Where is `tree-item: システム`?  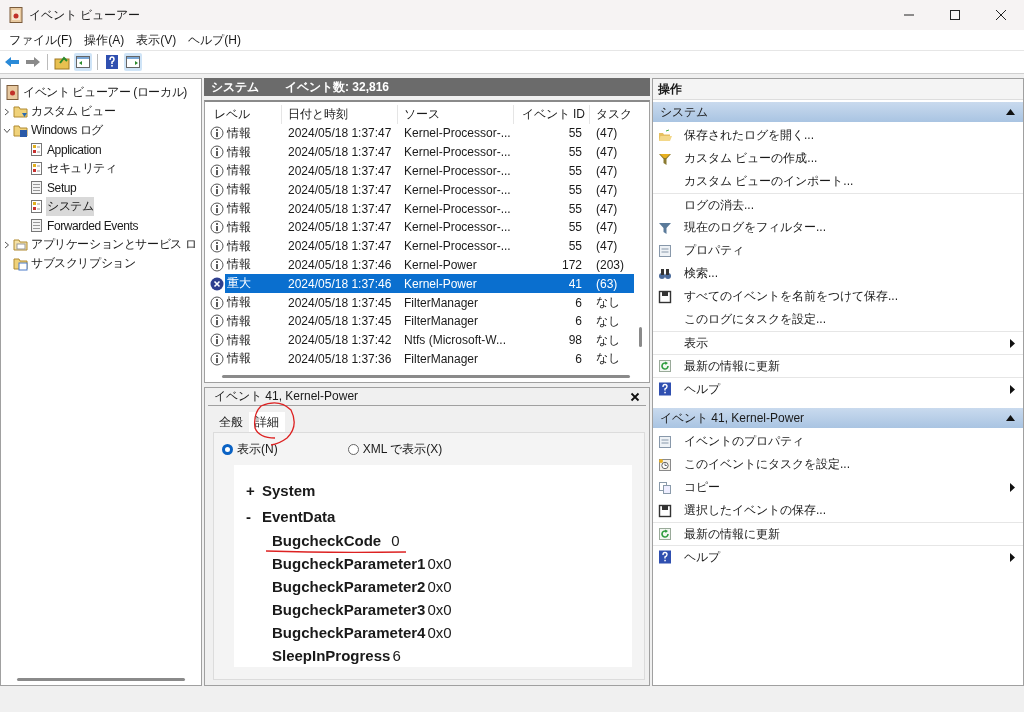 tree-item: システム is located at coordinates (70, 206).